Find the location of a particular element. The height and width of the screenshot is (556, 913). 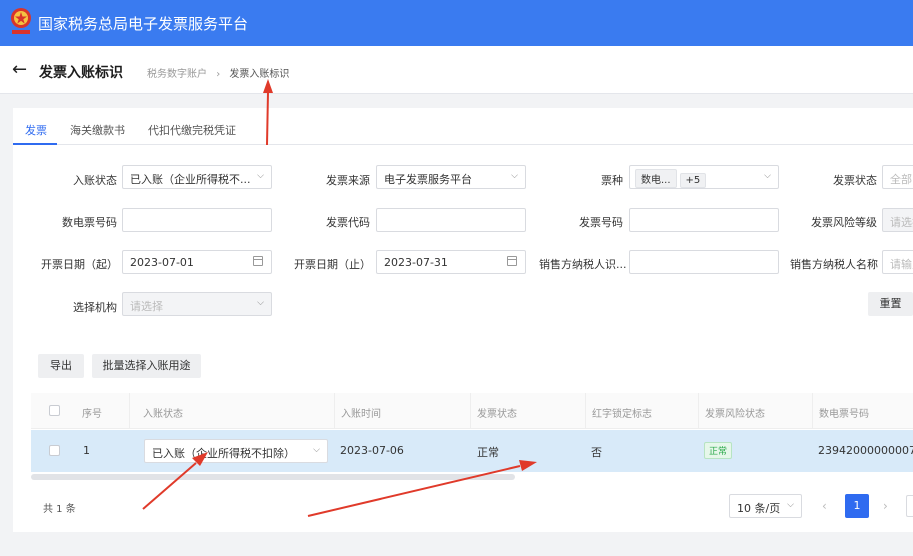

cell-shudian-no: 23942000000007816 is located at coordinates (865, 450).